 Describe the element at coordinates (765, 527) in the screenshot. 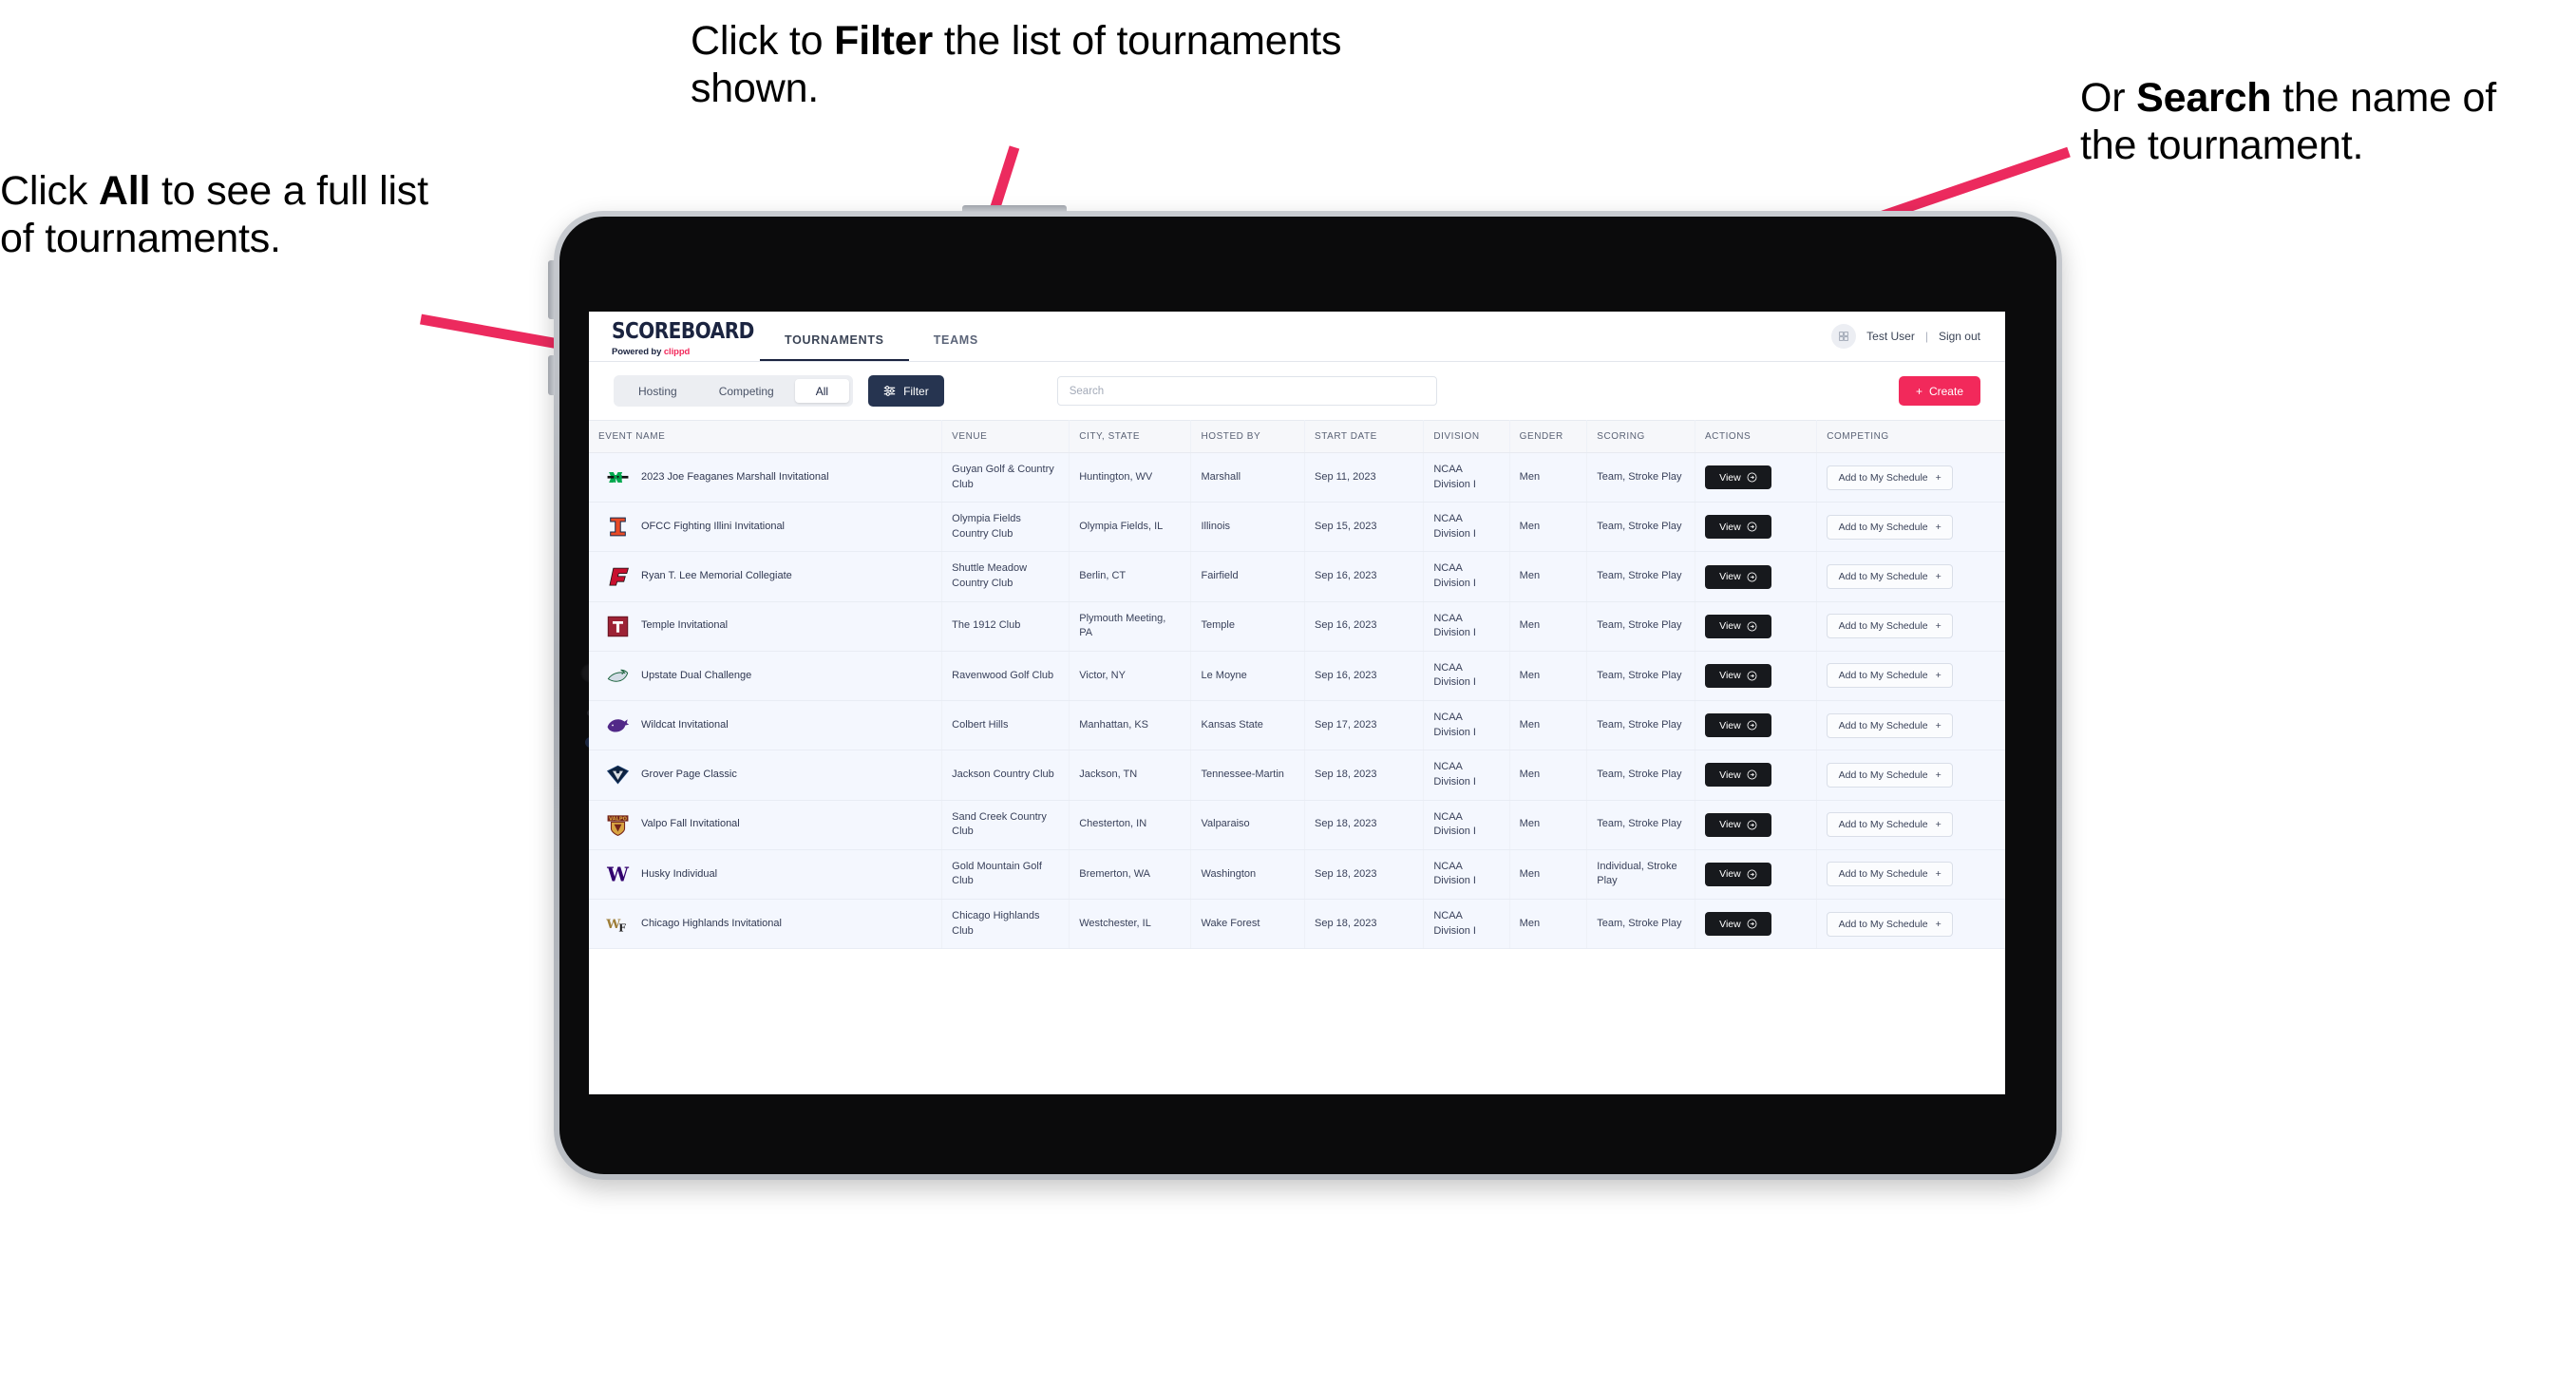

I see `event-cell: OFCC Fighting Illini Invitational` at that location.